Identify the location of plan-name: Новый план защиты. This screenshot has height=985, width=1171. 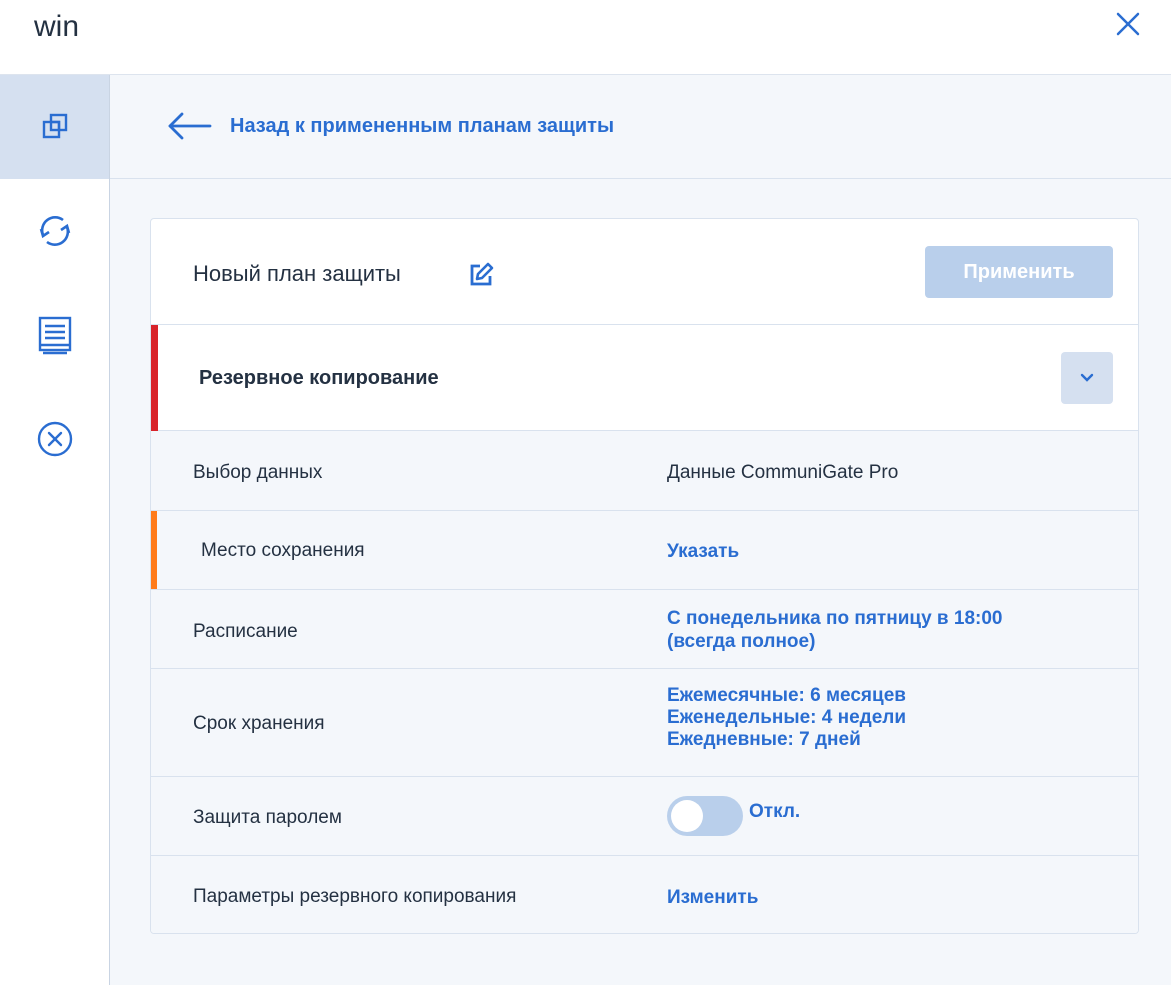
(297, 273).